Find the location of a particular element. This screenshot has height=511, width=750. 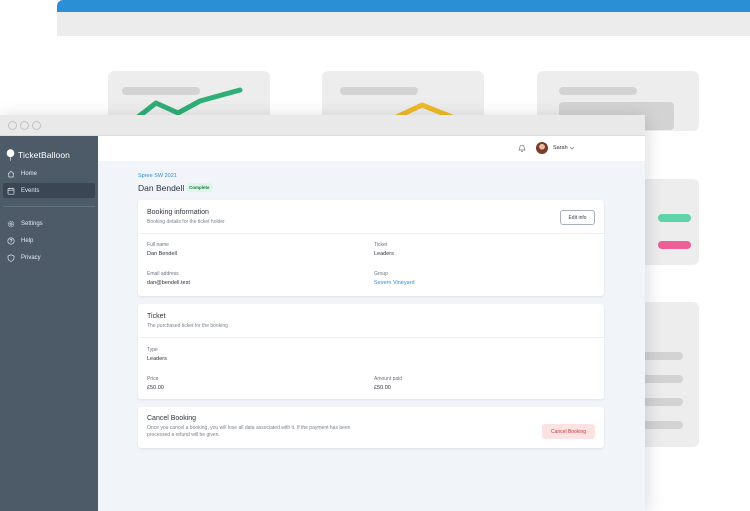

amount-paid-label: Amount paid is located at coordinates (388, 379).